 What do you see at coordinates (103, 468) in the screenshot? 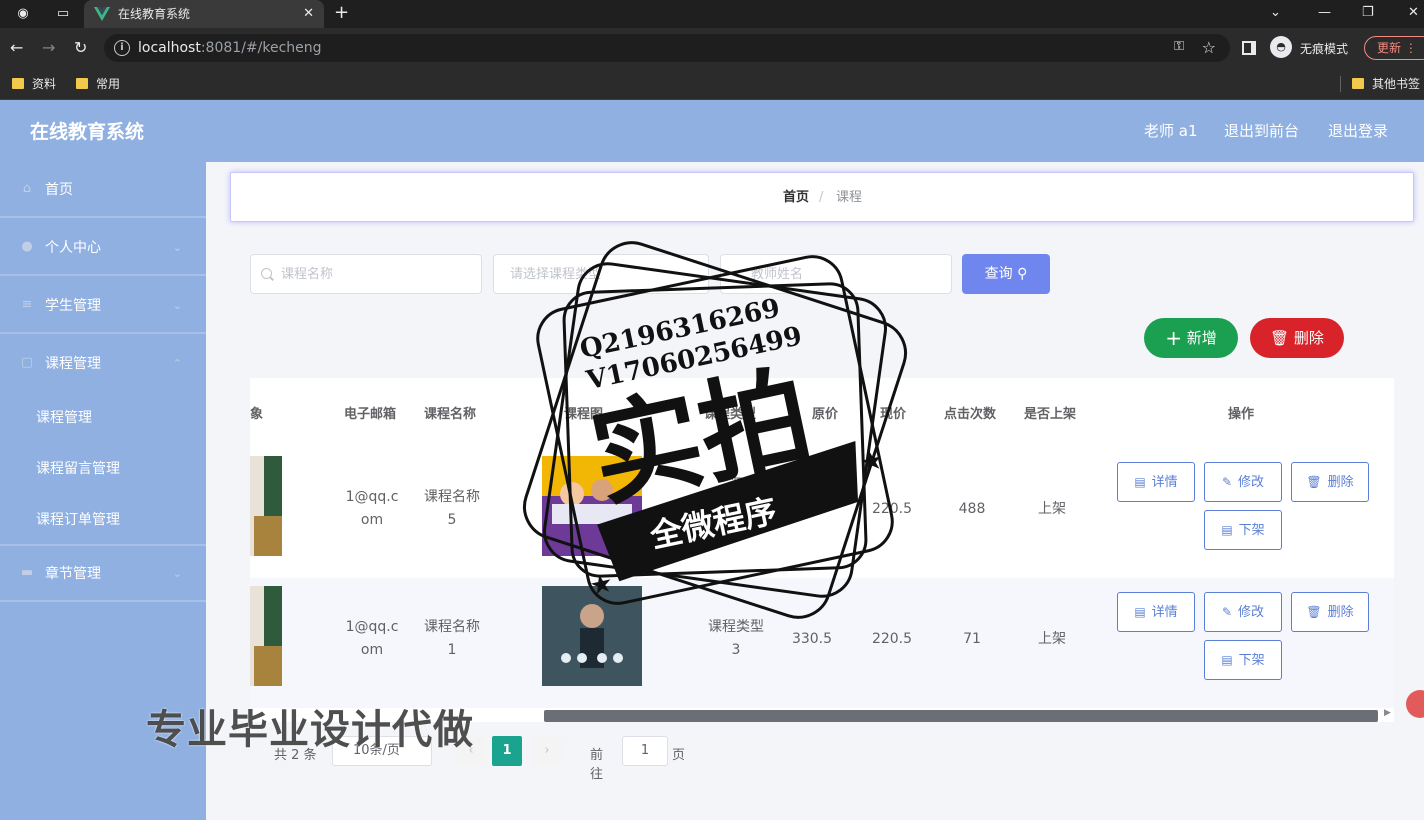
I see `sidebar-subitem-course-comments: 课程留言管理` at bounding box center [103, 468].